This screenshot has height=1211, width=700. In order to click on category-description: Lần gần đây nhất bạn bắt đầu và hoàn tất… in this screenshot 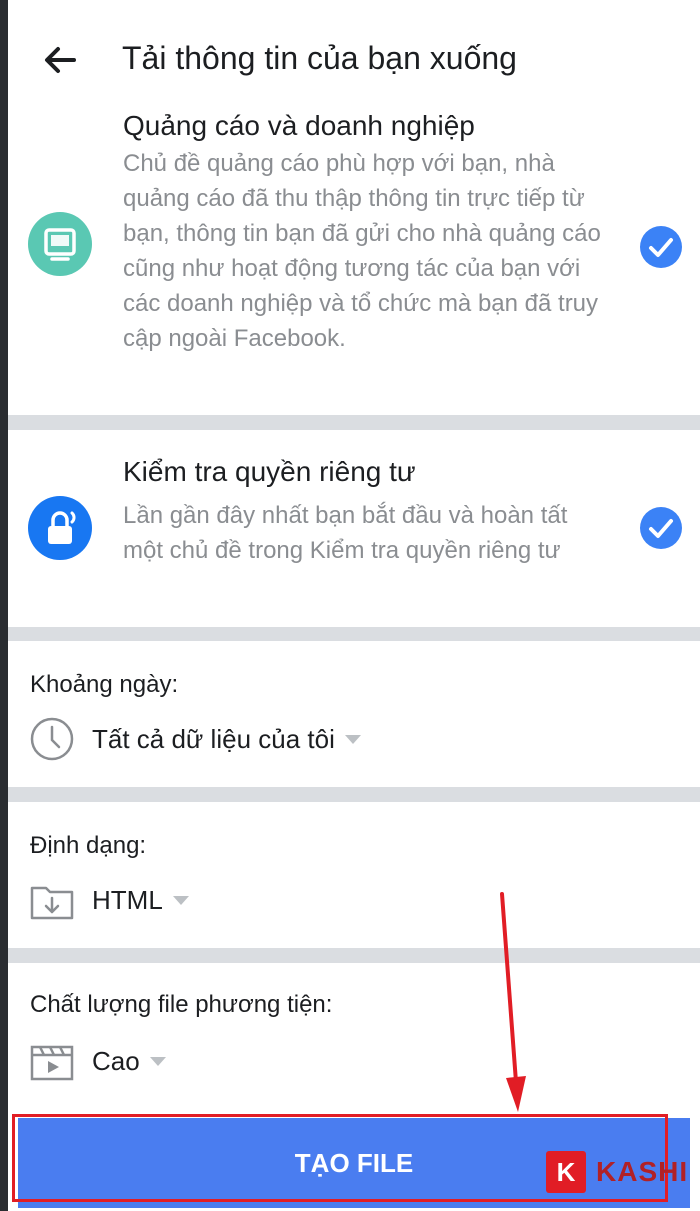, I will do `click(345, 533)`.